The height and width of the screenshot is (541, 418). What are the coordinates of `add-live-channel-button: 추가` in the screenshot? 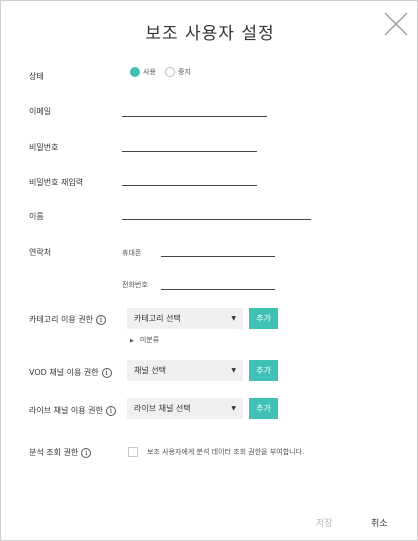 It's located at (263, 408).